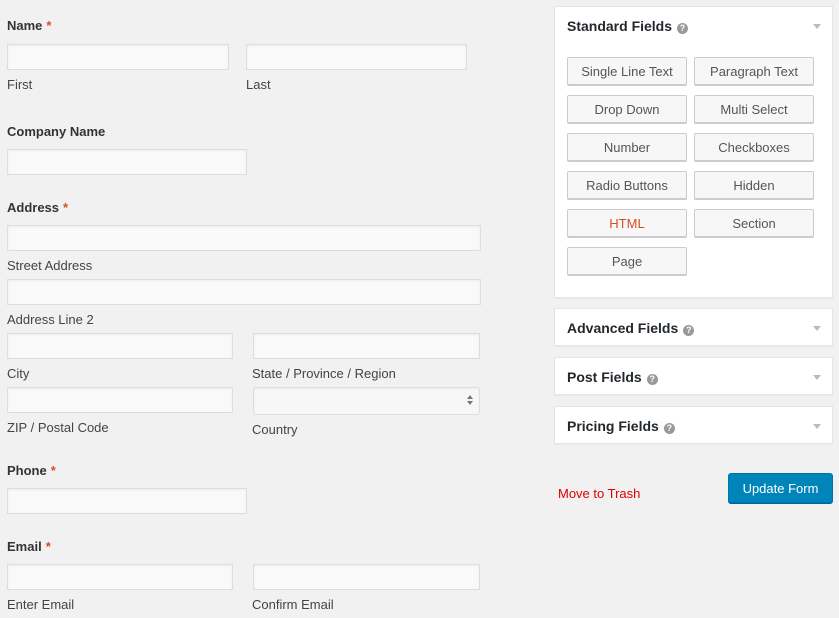 This screenshot has height=618, width=839. I want to click on city-sublabel: City, so click(18, 373).